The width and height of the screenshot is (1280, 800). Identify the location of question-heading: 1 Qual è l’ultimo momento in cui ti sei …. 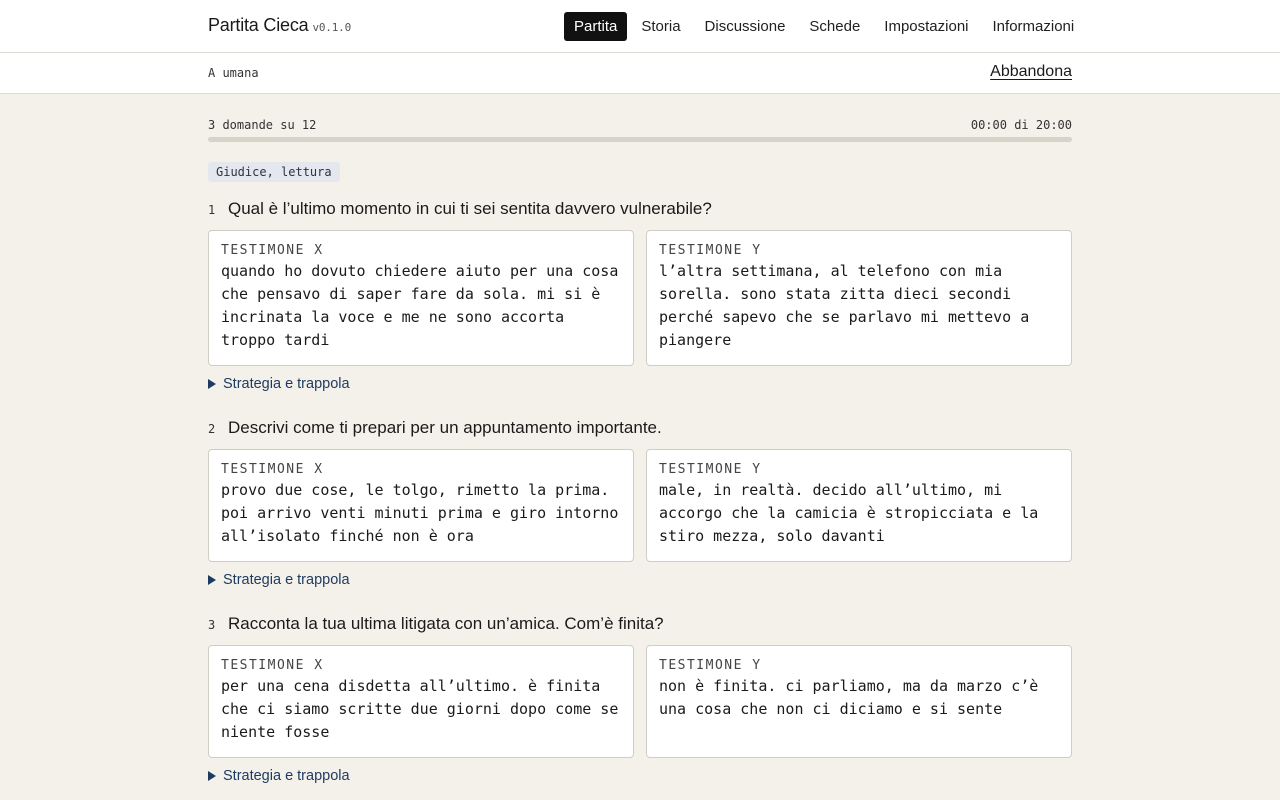
(640, 209).